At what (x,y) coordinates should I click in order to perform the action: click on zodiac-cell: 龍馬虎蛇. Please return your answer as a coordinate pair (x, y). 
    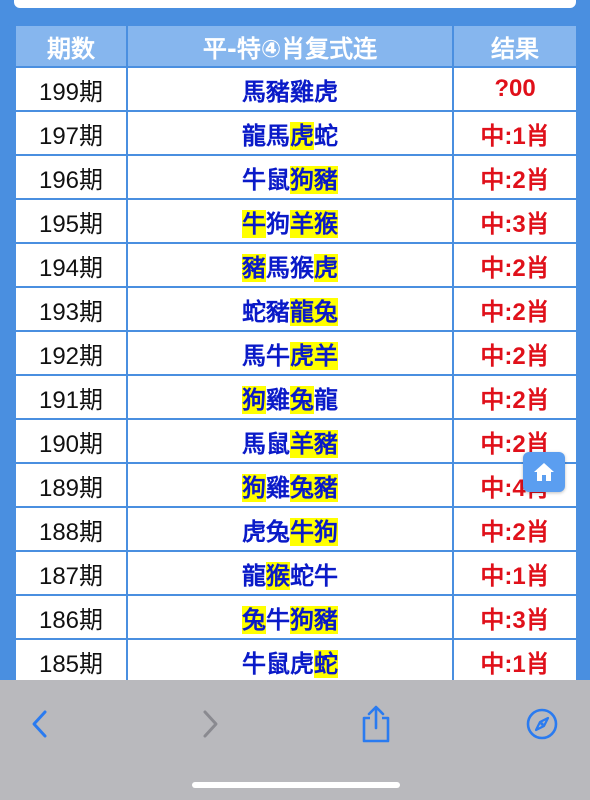
    Looking at the image, I should click on (290, 133).